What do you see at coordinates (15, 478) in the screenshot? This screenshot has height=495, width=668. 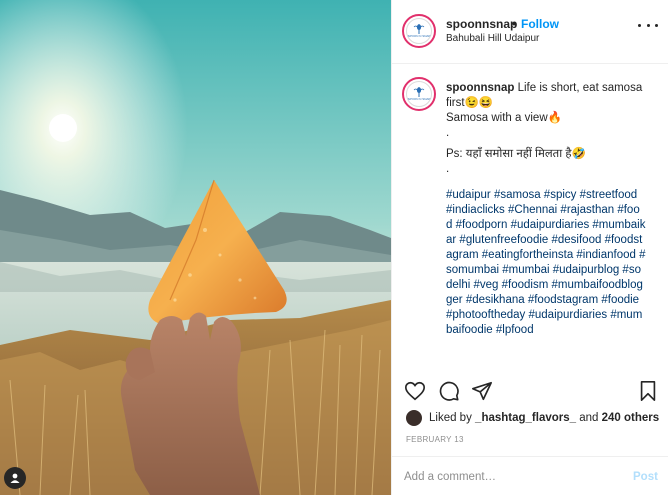 I see `user-tag-icon` at bounding box center [15, 478].